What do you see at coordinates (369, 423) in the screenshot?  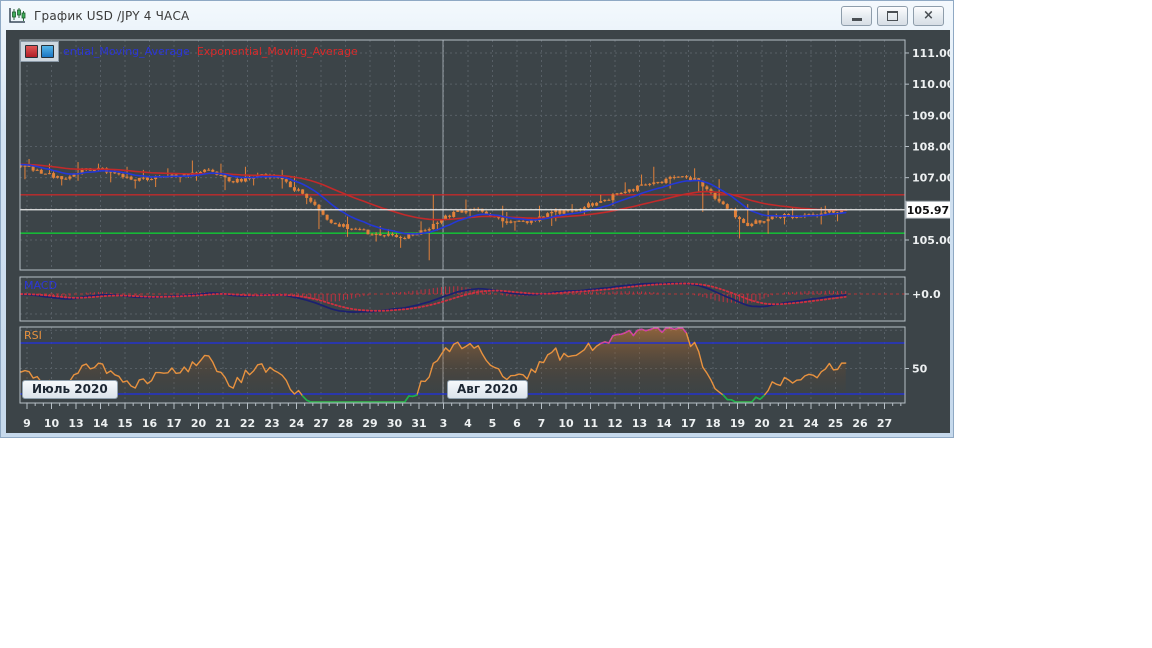 I see `svg-text: 29` at bounding box center [369, 423].